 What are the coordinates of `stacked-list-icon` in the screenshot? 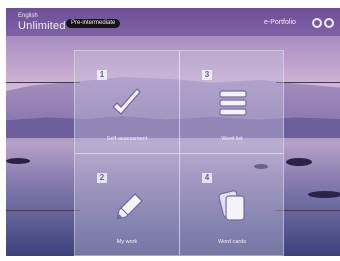 It's located at (233, 103).